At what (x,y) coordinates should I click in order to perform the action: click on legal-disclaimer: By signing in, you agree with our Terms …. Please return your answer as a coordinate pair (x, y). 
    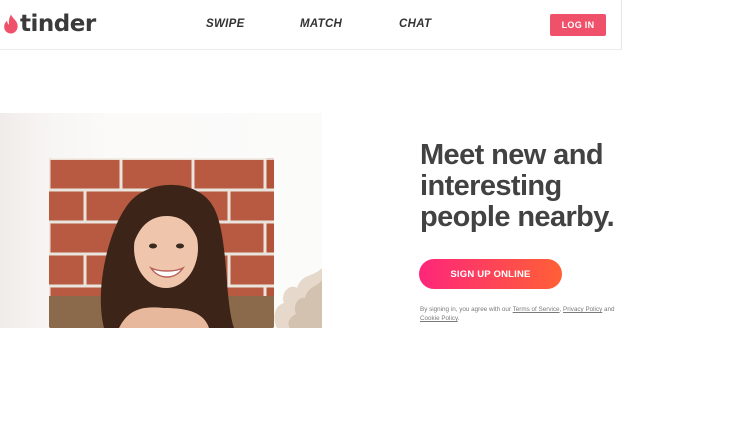
    Looking at the image, I should click on (525, 314).